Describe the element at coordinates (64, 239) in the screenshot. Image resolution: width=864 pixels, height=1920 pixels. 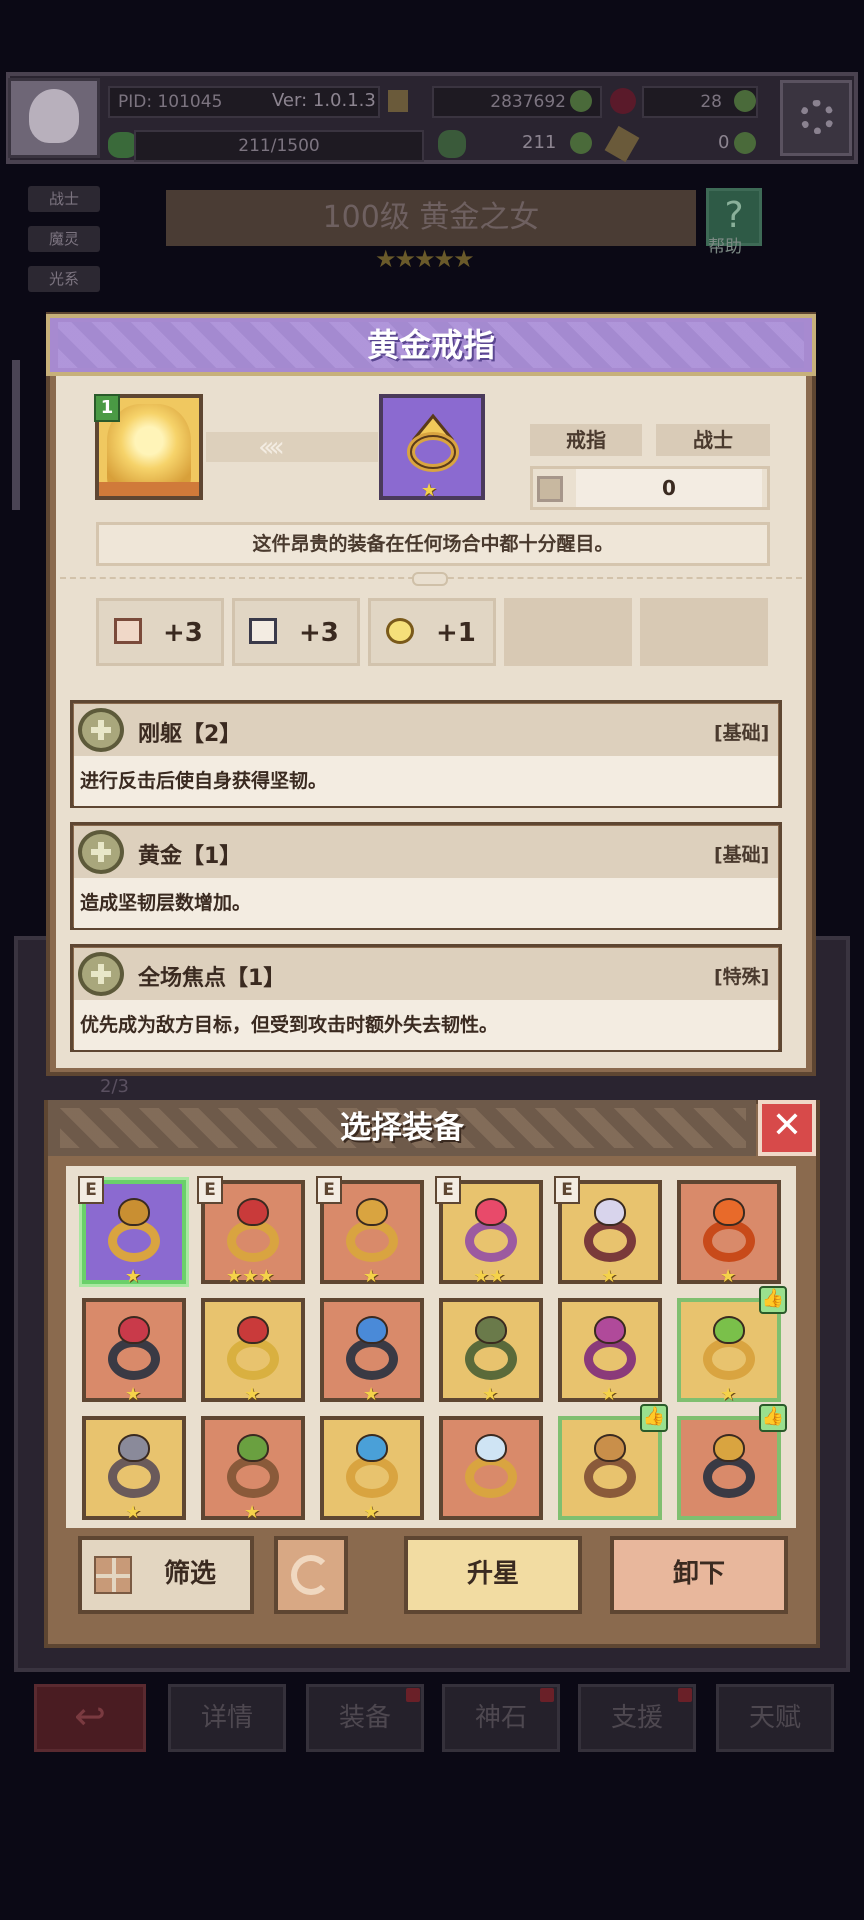
I see `tag-demon: 魔灵` at that location.